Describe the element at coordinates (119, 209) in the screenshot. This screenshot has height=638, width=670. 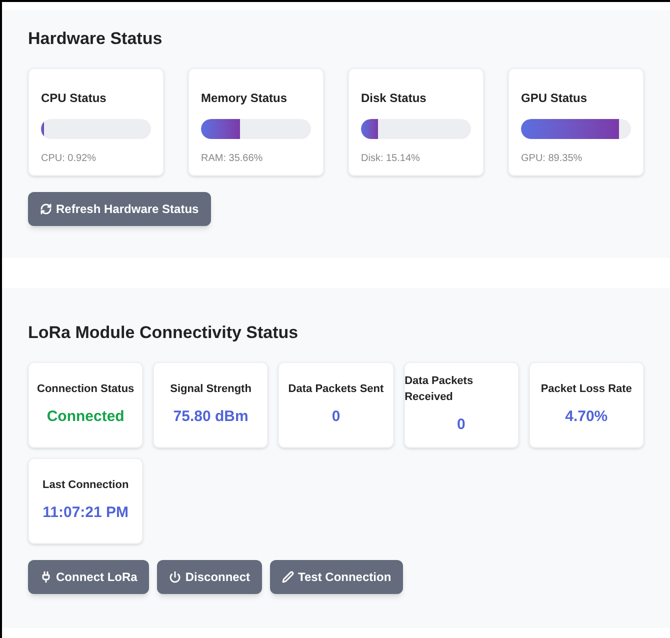
I see `action-button: Refresh Hardware Status` at that location.